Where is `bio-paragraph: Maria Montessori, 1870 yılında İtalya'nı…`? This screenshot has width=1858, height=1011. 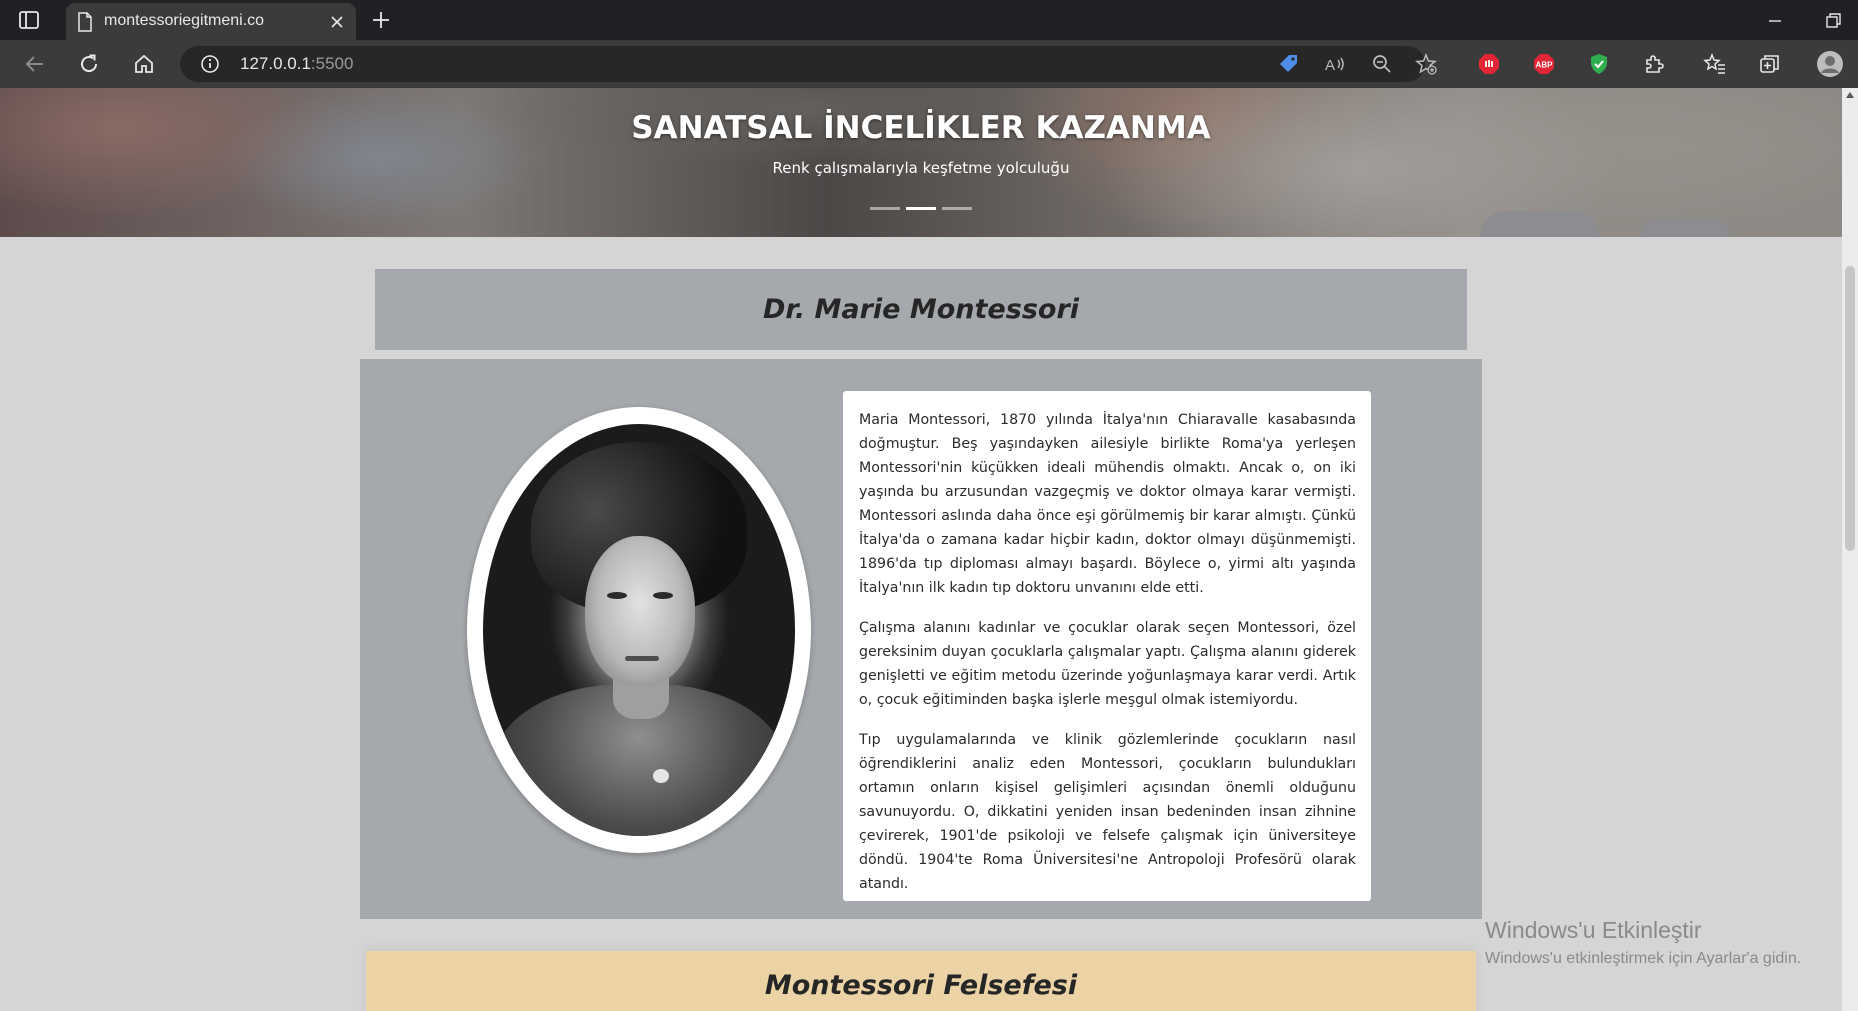 bio-paragraph: Maria Montessori, 1870 yılında İtalya'nı… is located at coordinates (1107, 504).